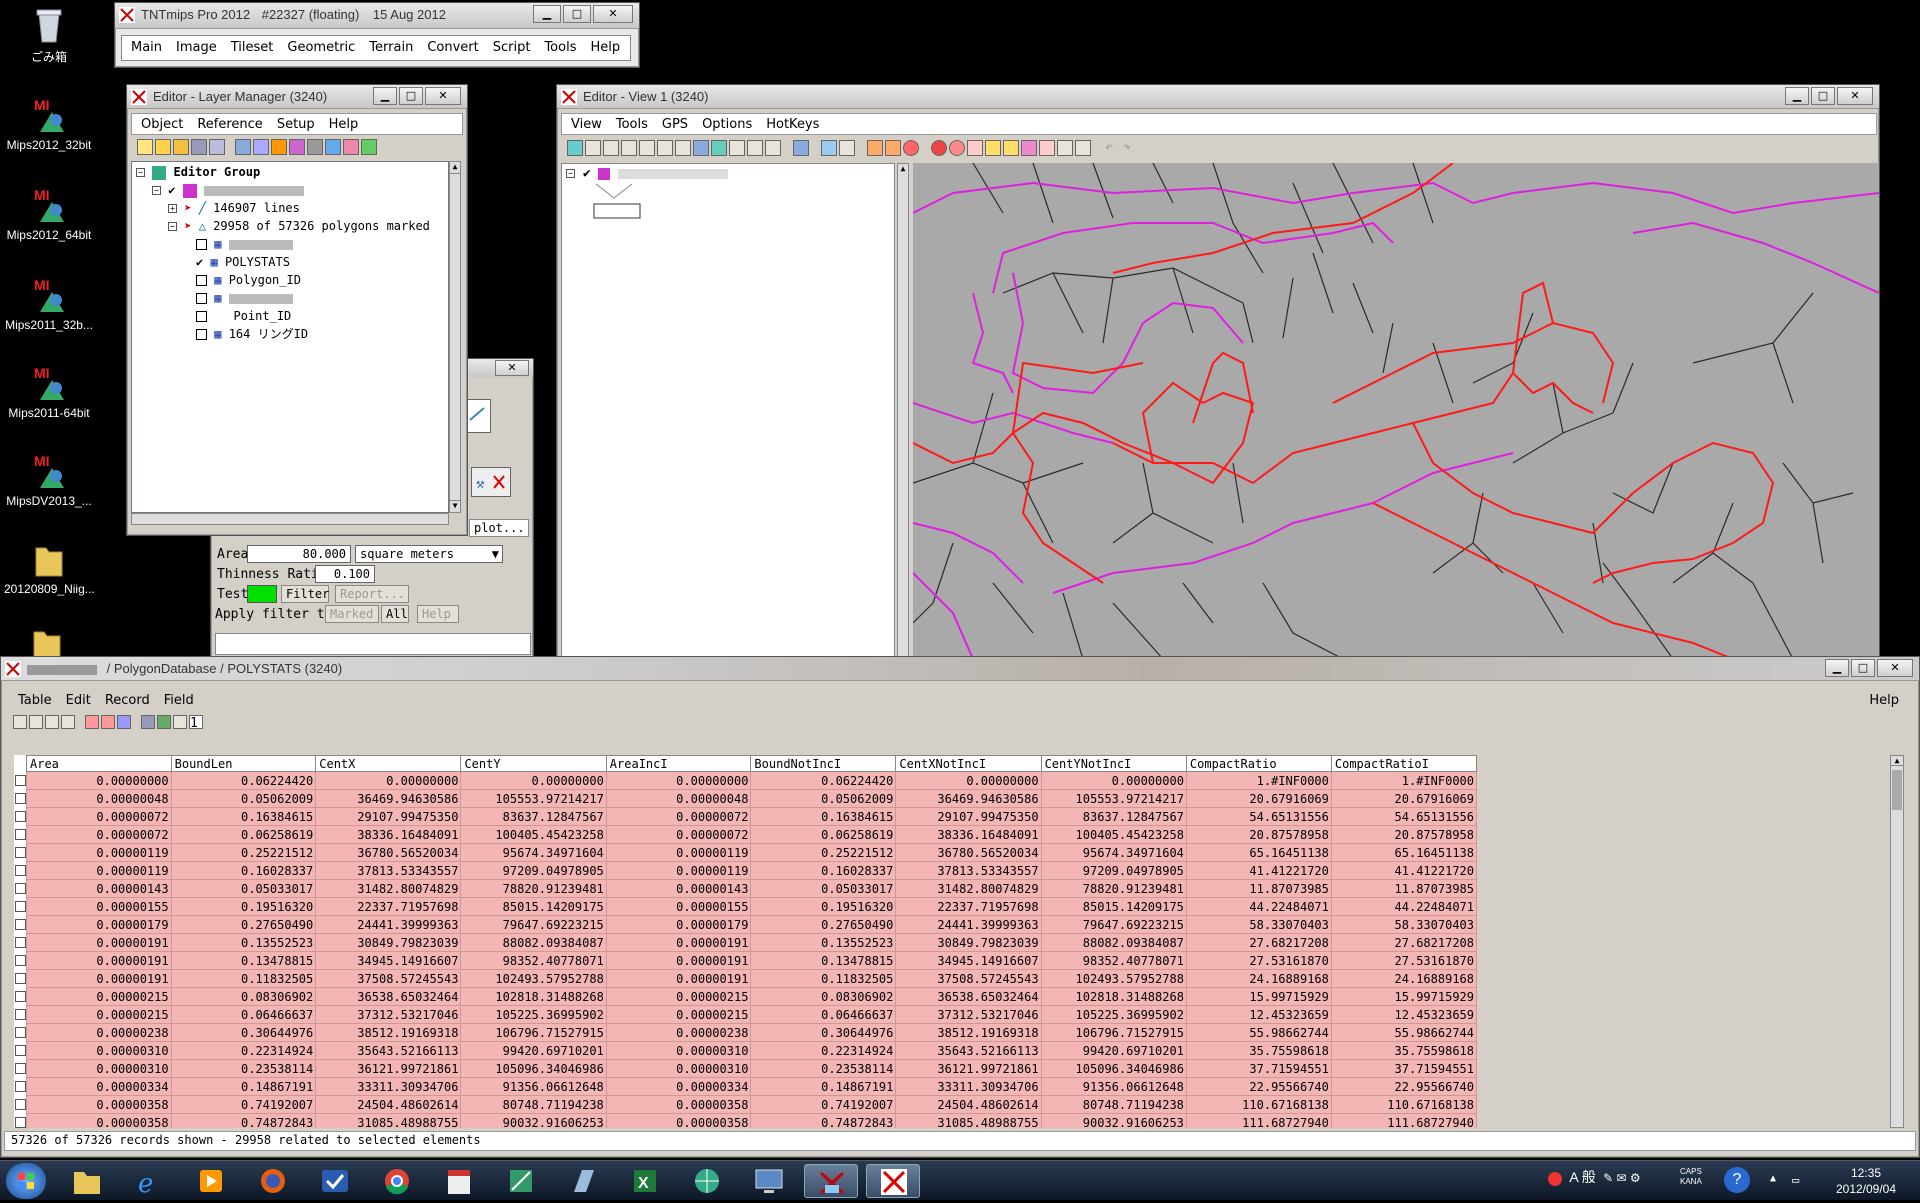 This screenshot has height=1203, width=1920. I want to click on table-cell: 37312.53217046, so click(388, 1014).